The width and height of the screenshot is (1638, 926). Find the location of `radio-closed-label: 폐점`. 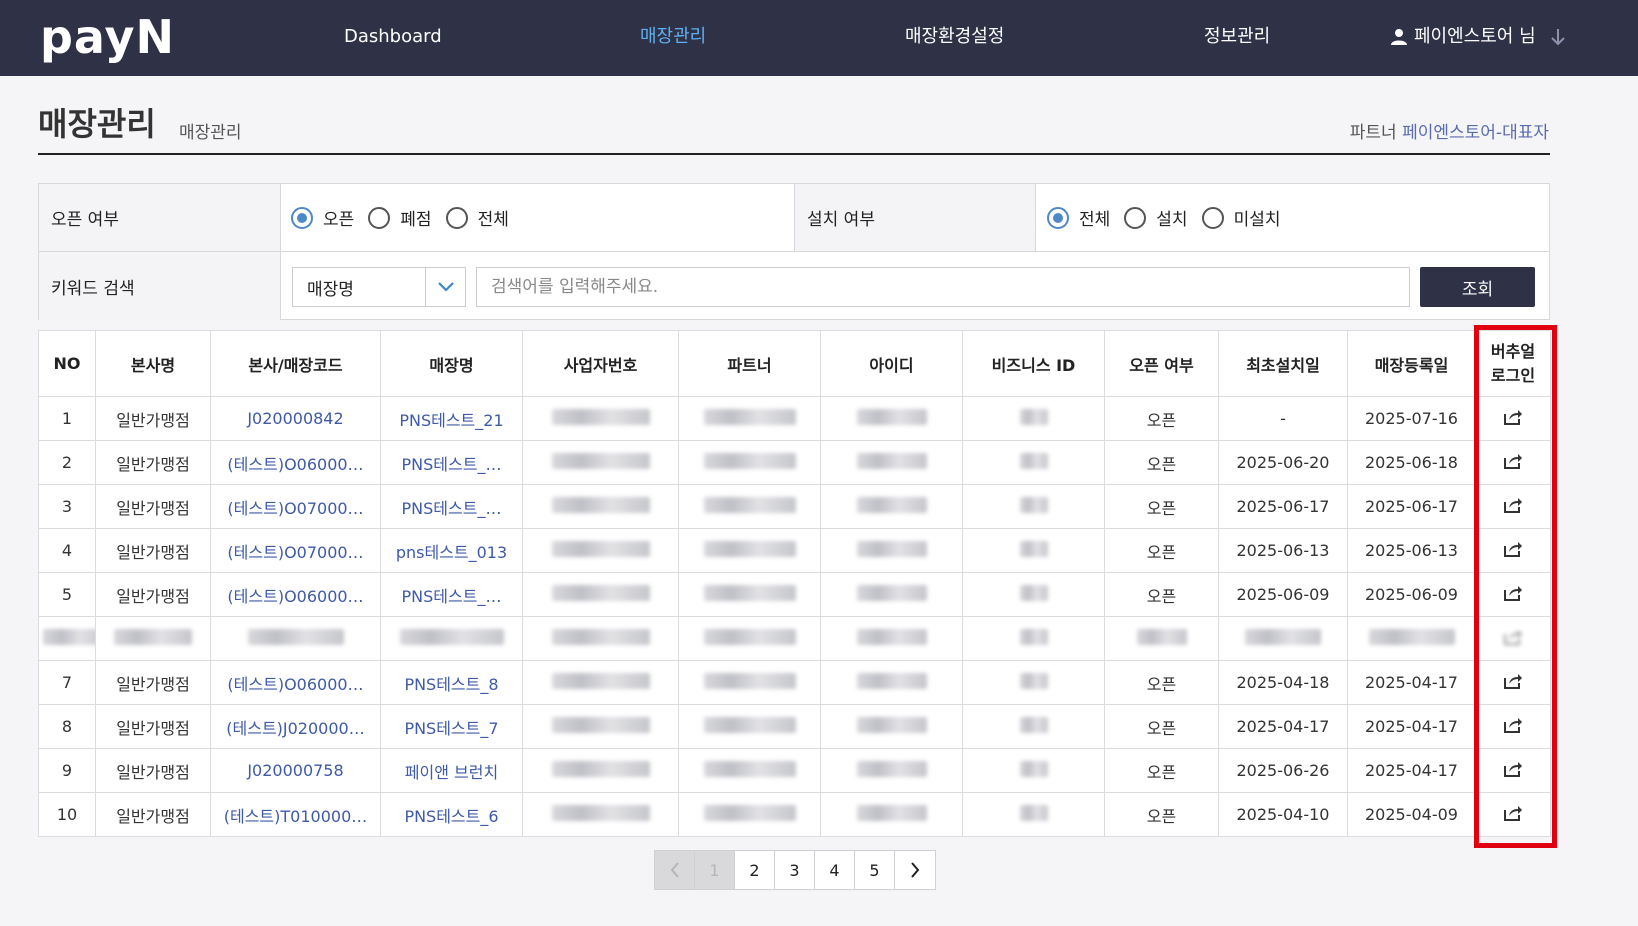

radio-closed-label: 폐점 is located at coordinates (416, 220).